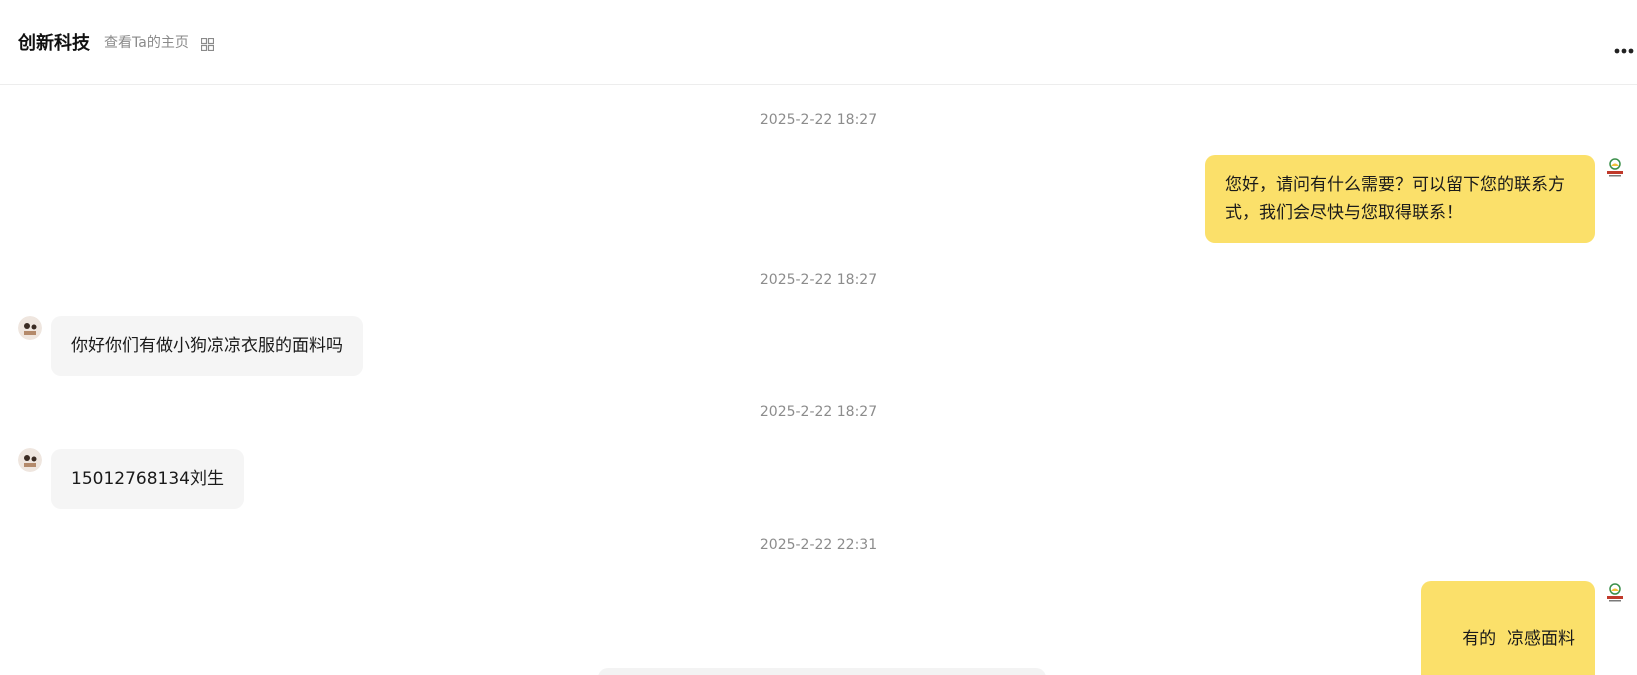 The width and height of the screenshot is (1637, 675). I want to click on message-text: 15012768134刘生, so click(147, 479).